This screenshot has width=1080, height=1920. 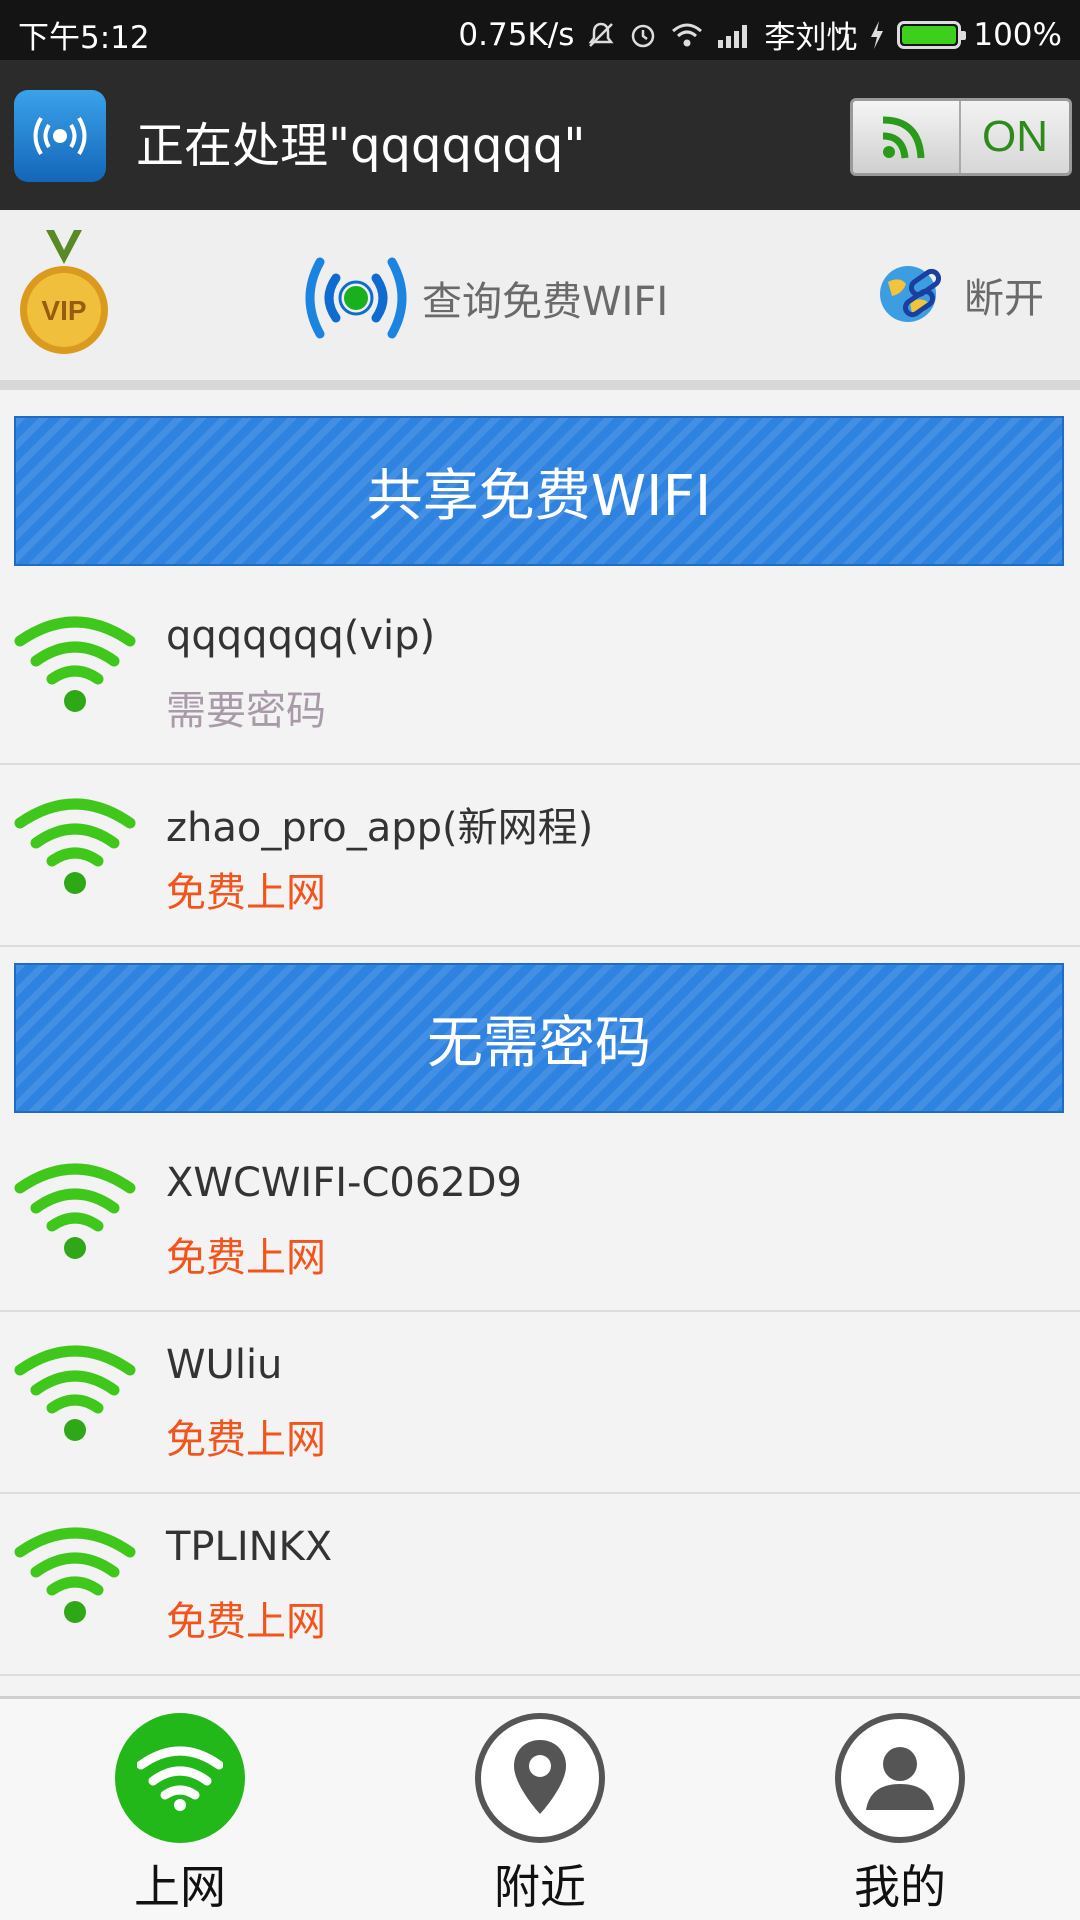 I want to click on vip-medal-icon: VIP, so click(x=64, y=295).